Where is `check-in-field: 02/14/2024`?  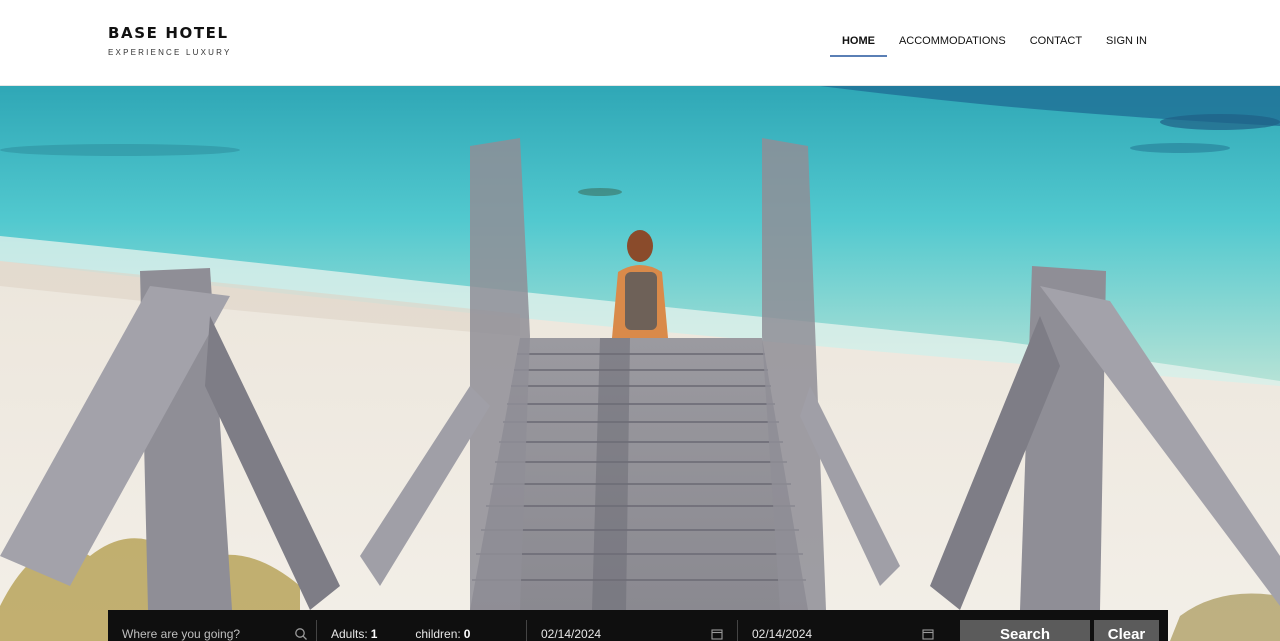
check-in-field: 02/14/2024 is located at coordinates (631, 630).